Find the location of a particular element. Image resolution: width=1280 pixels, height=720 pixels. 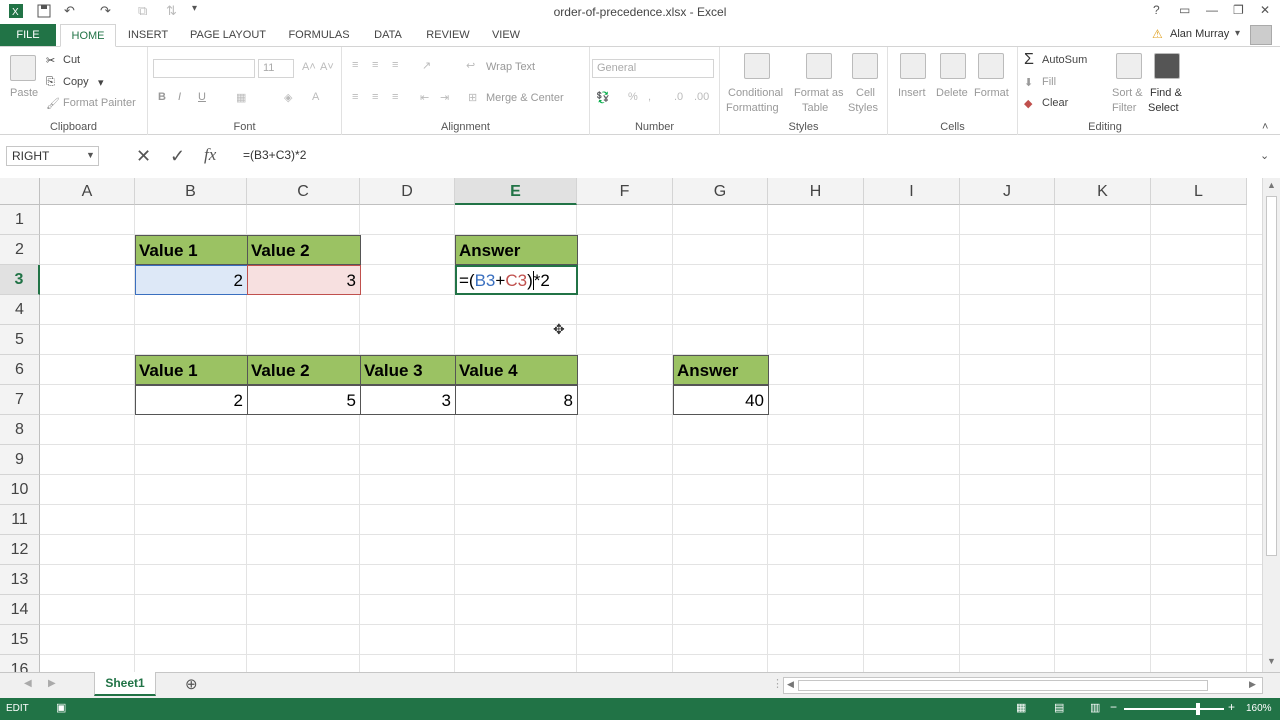

cell-e3-editing: =(B3+C3)*2 is located at coordinates (516, 280).